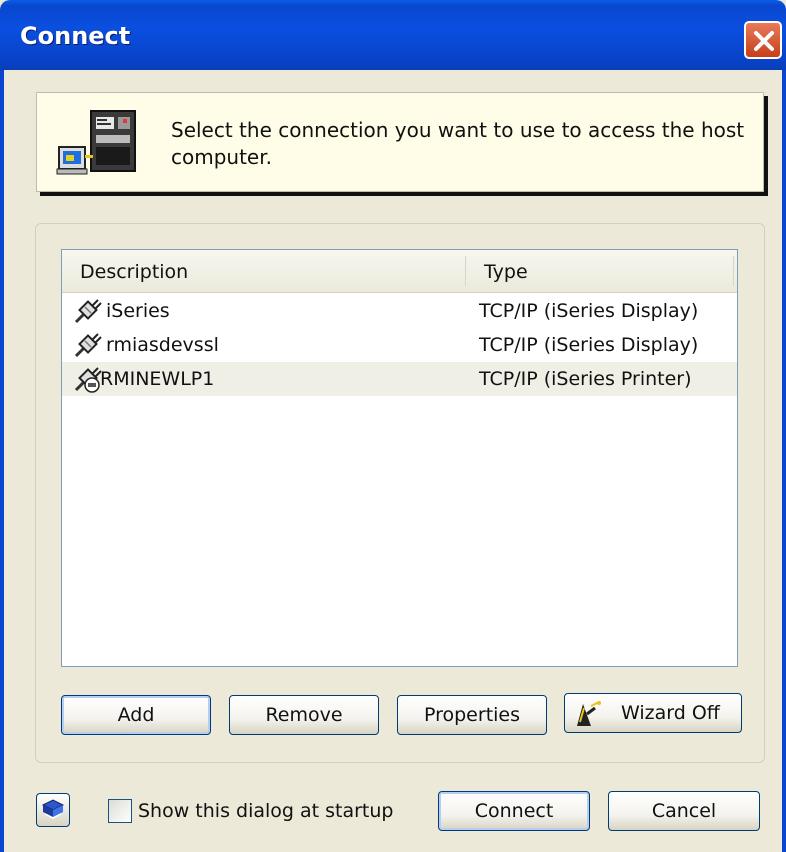 The width and height of the screenshot is (786, 852). I want to click on wizard-off-label: Wizard Off, so click(670, 713).